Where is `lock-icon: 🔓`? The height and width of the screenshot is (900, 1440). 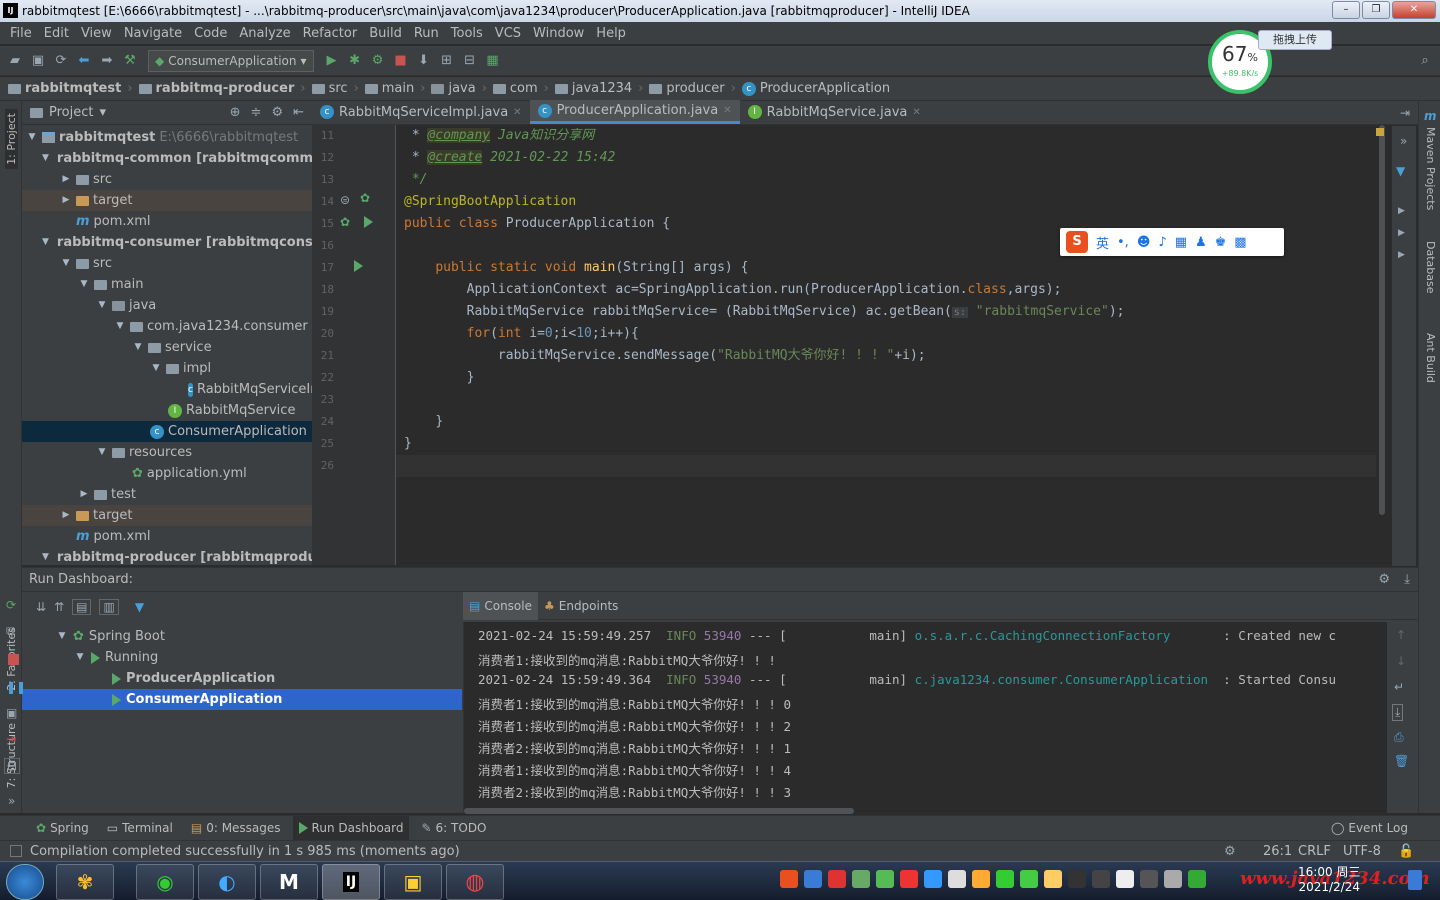 lock-icon: 🔓 is located at coordinates (1406, 851).